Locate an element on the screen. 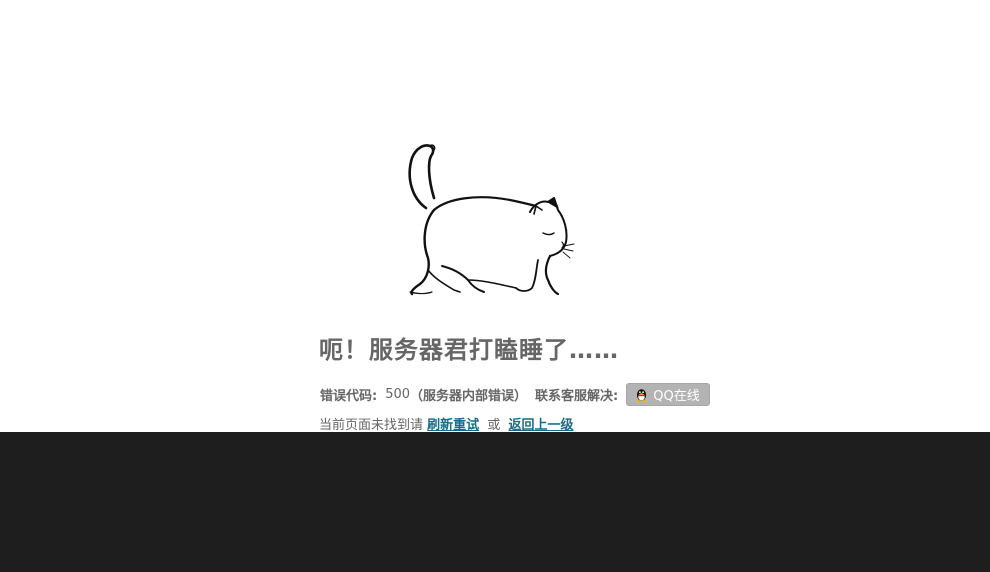 The image size is (990, 572). error-code-label: 错误代码: is located at coordinates (349, 396).